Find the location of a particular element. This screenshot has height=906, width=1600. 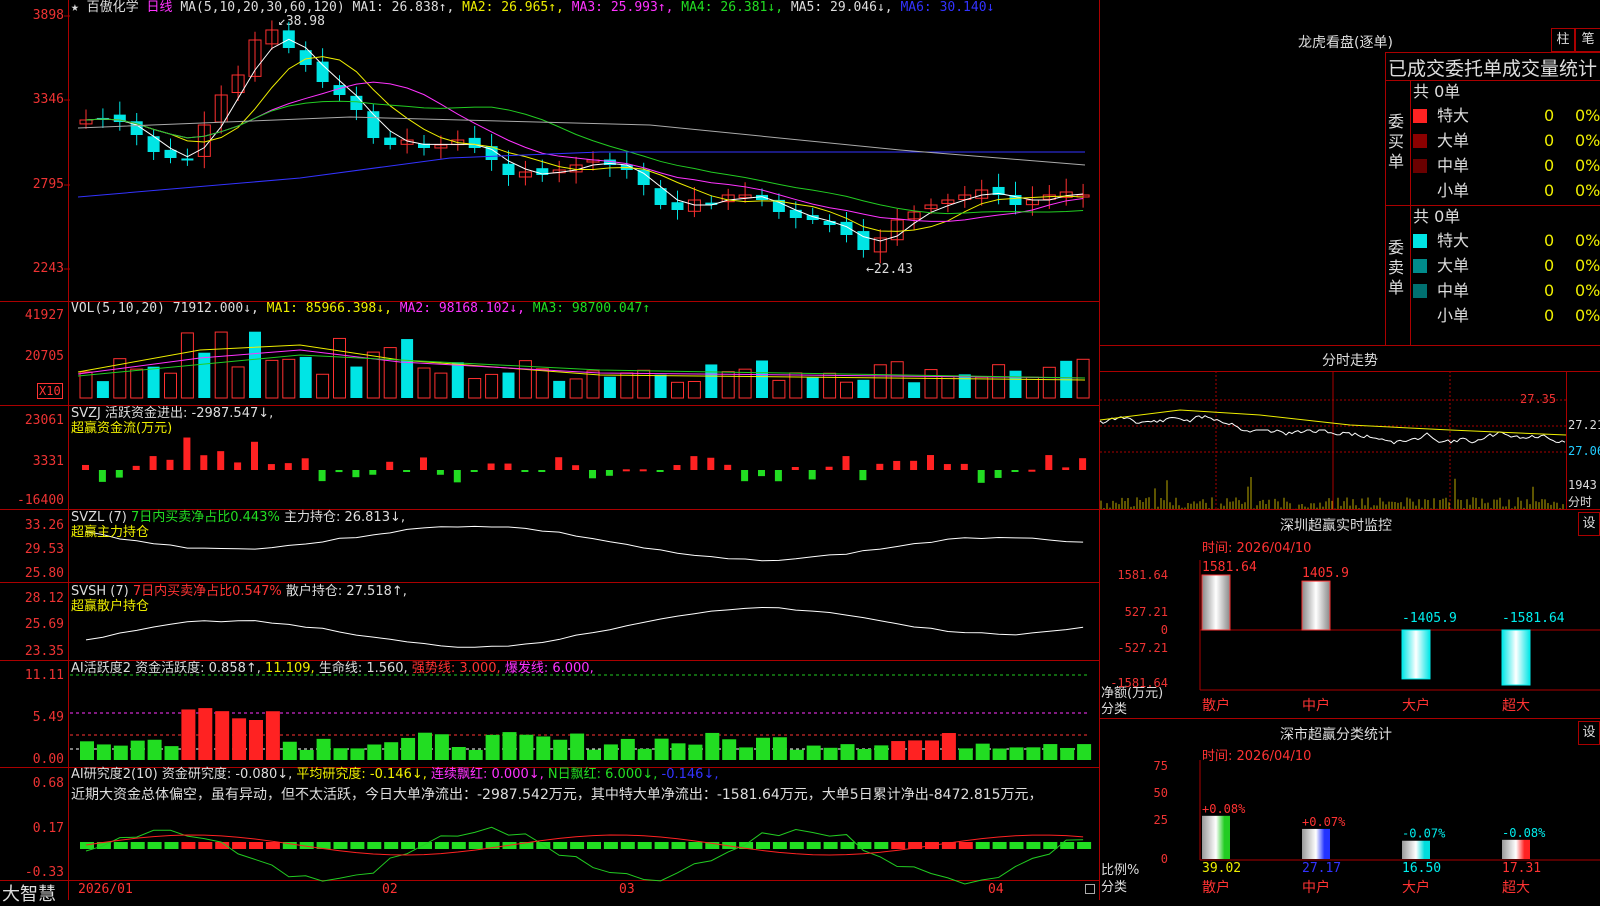

classify-category: 超大 is located at coordinates (1516, 888).